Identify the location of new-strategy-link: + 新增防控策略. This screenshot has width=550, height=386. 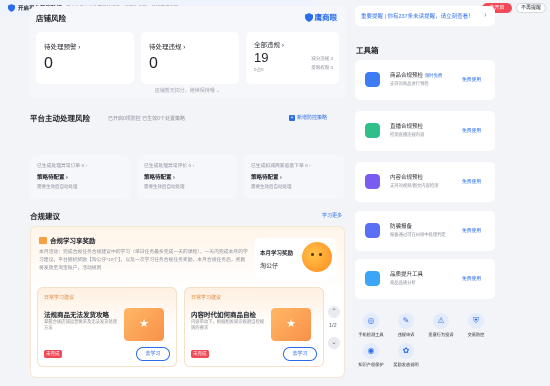
(308, 117).